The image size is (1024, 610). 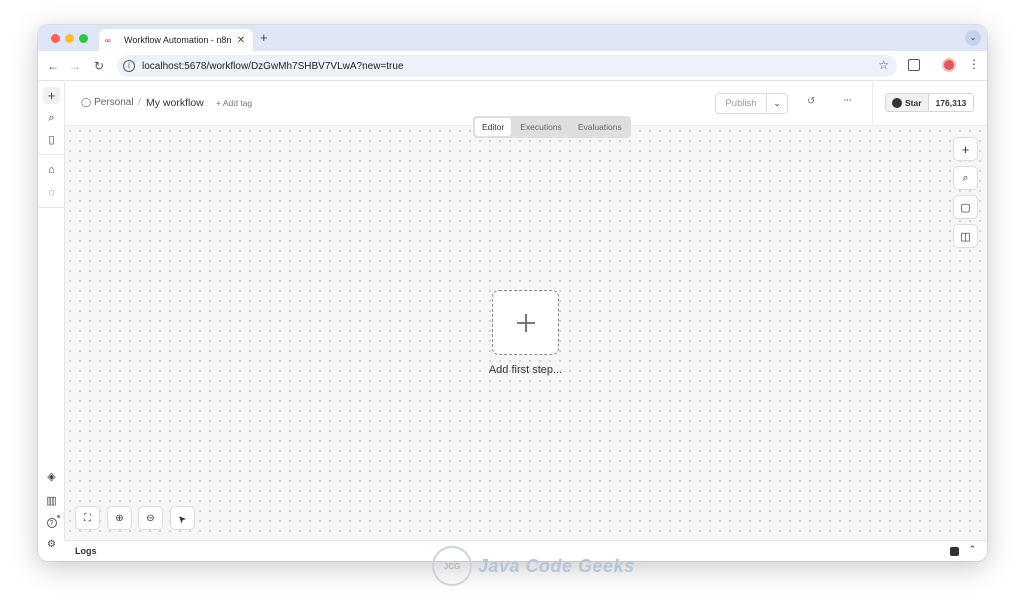 I want to click on zoom-out-button: ⊖, so click(x=150, y=518).